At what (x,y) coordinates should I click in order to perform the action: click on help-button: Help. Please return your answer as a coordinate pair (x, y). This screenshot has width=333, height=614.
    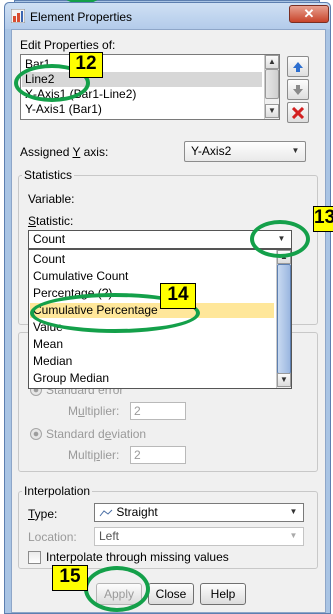
    Looking at the image, I should click on (223, 594).